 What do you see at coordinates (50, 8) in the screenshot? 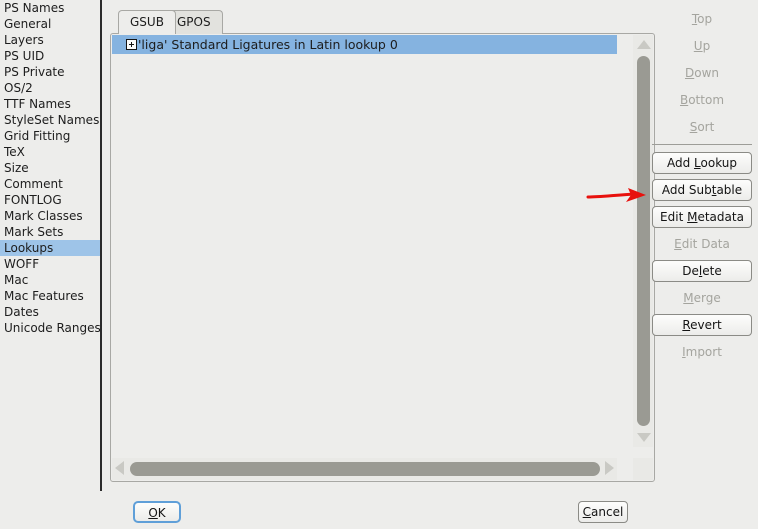
I see `sidebar-item-ps-names: PS Names` at bounding box center [50, 8].